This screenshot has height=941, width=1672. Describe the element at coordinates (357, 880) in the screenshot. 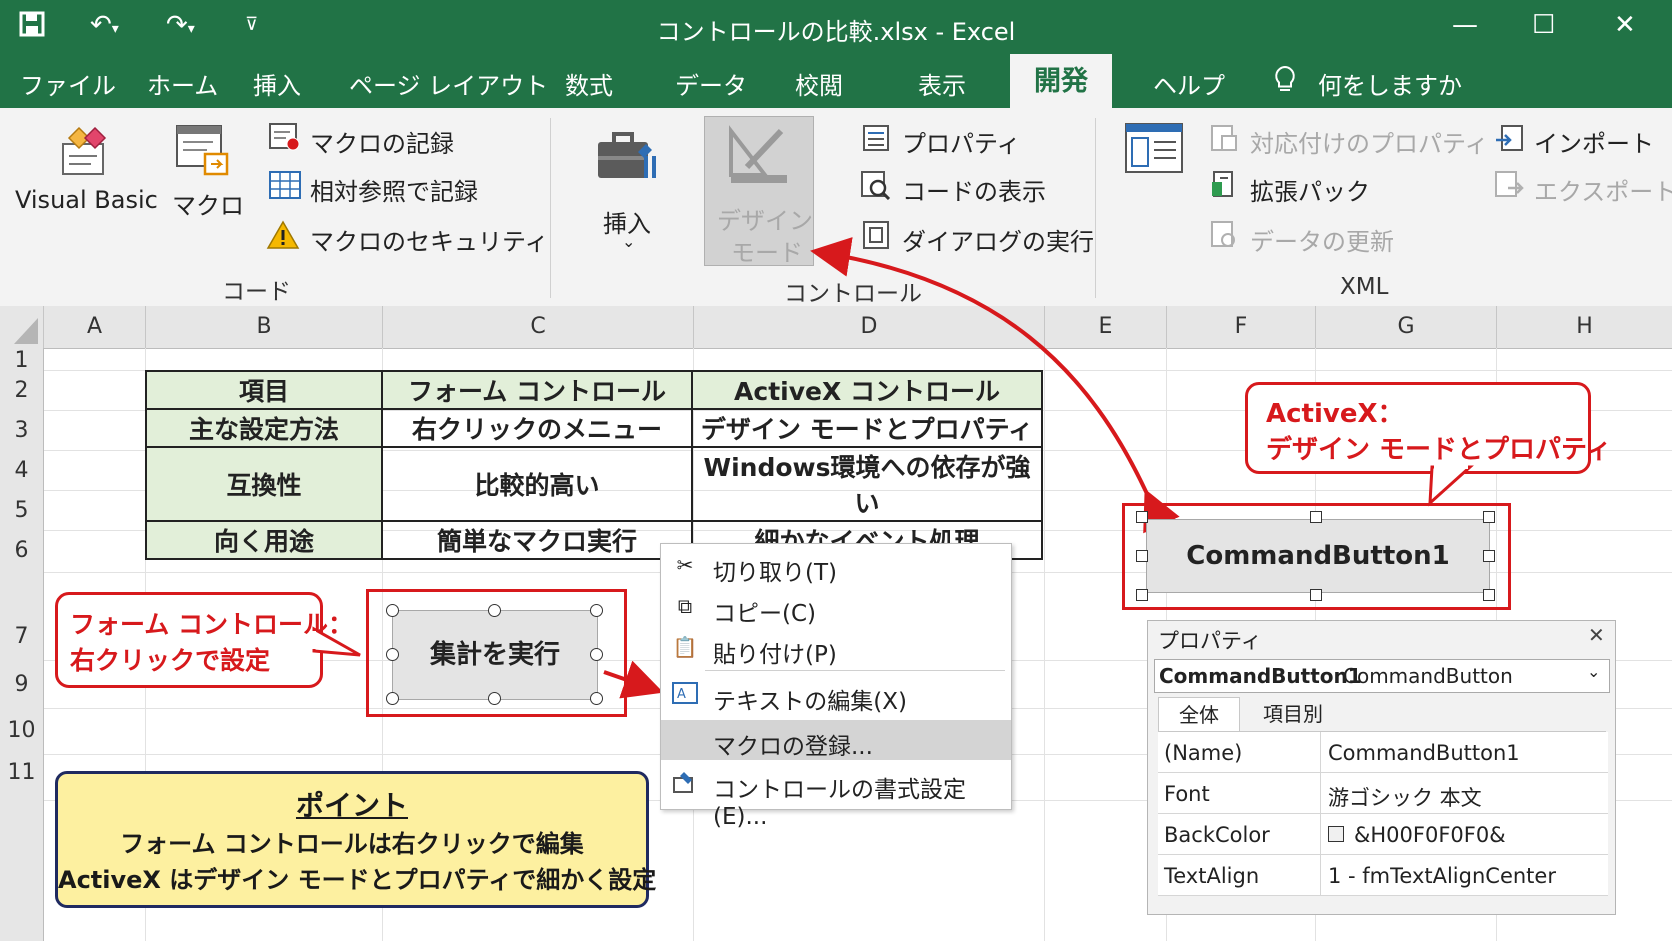

I see `point-line-2: ActiveX はデザイン モードとプロパティで細かく設定` at that location.